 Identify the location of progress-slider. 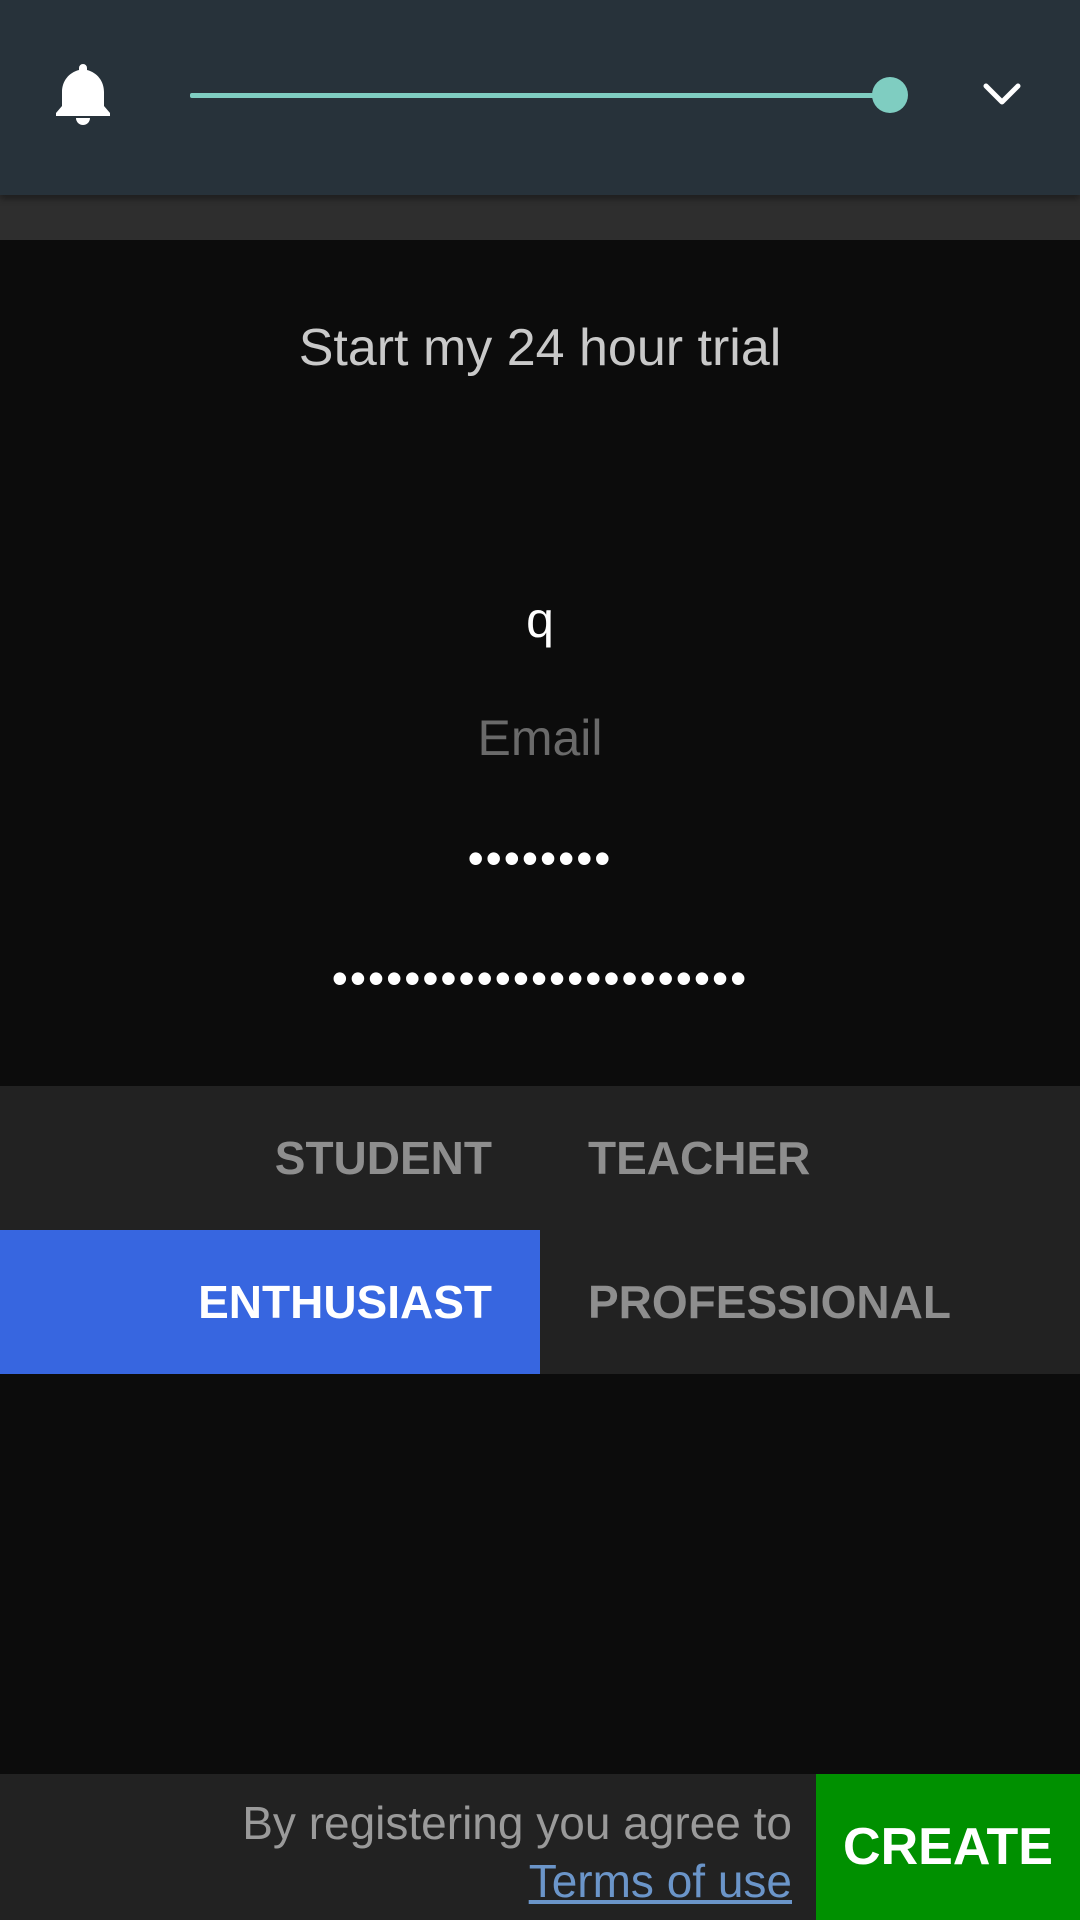
(550, 95).